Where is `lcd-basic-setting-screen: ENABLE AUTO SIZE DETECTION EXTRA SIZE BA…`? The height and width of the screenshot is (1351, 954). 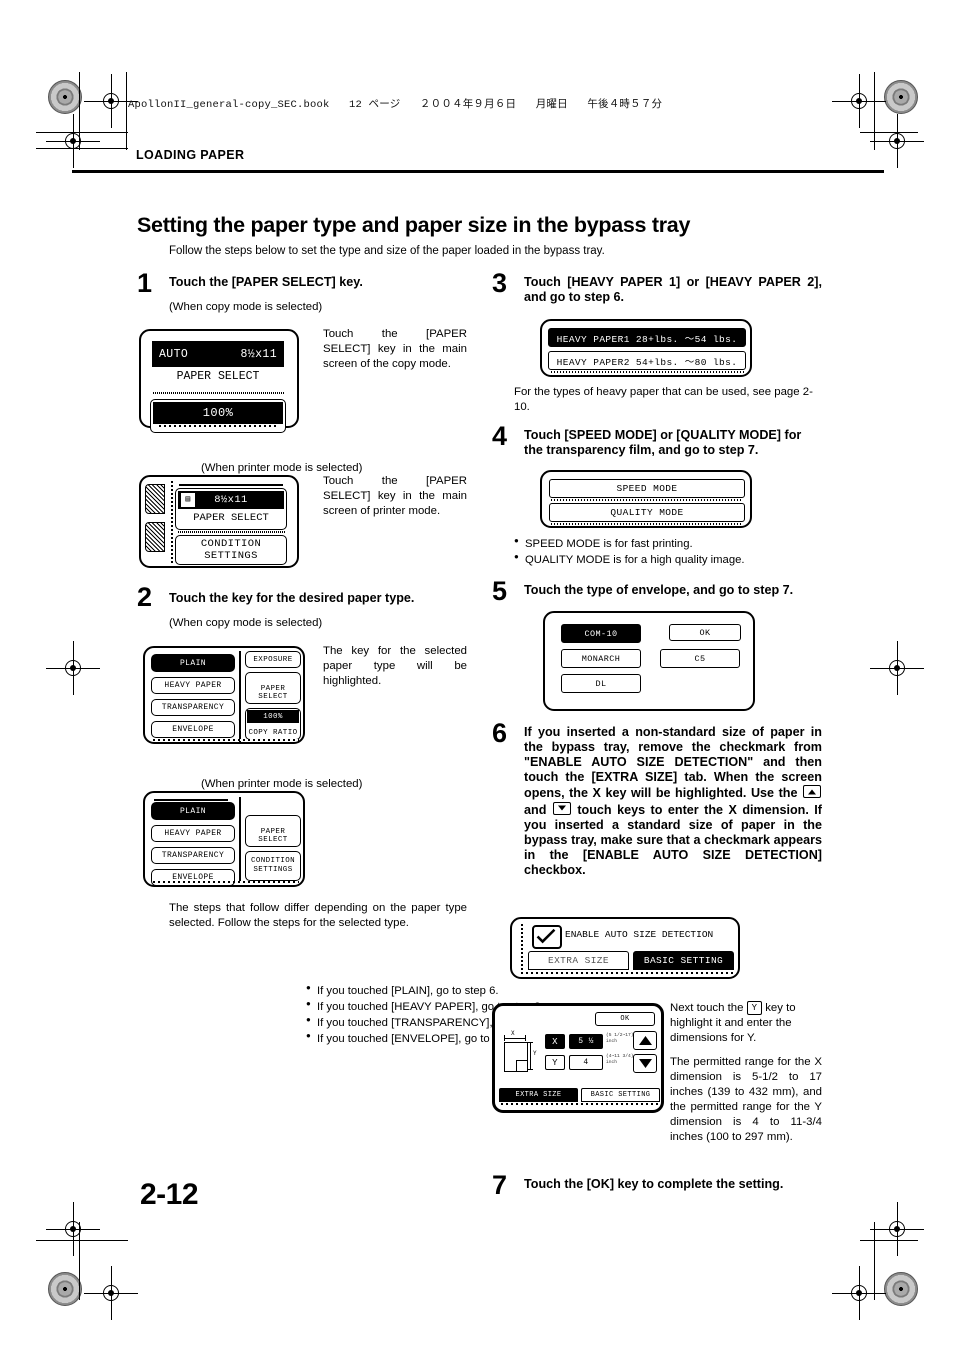 lcd-basic-setting-screen: ENABLE AUTO SIZE DETECTION EXTRA SIZE BA… is located at coordinates (625, 948).